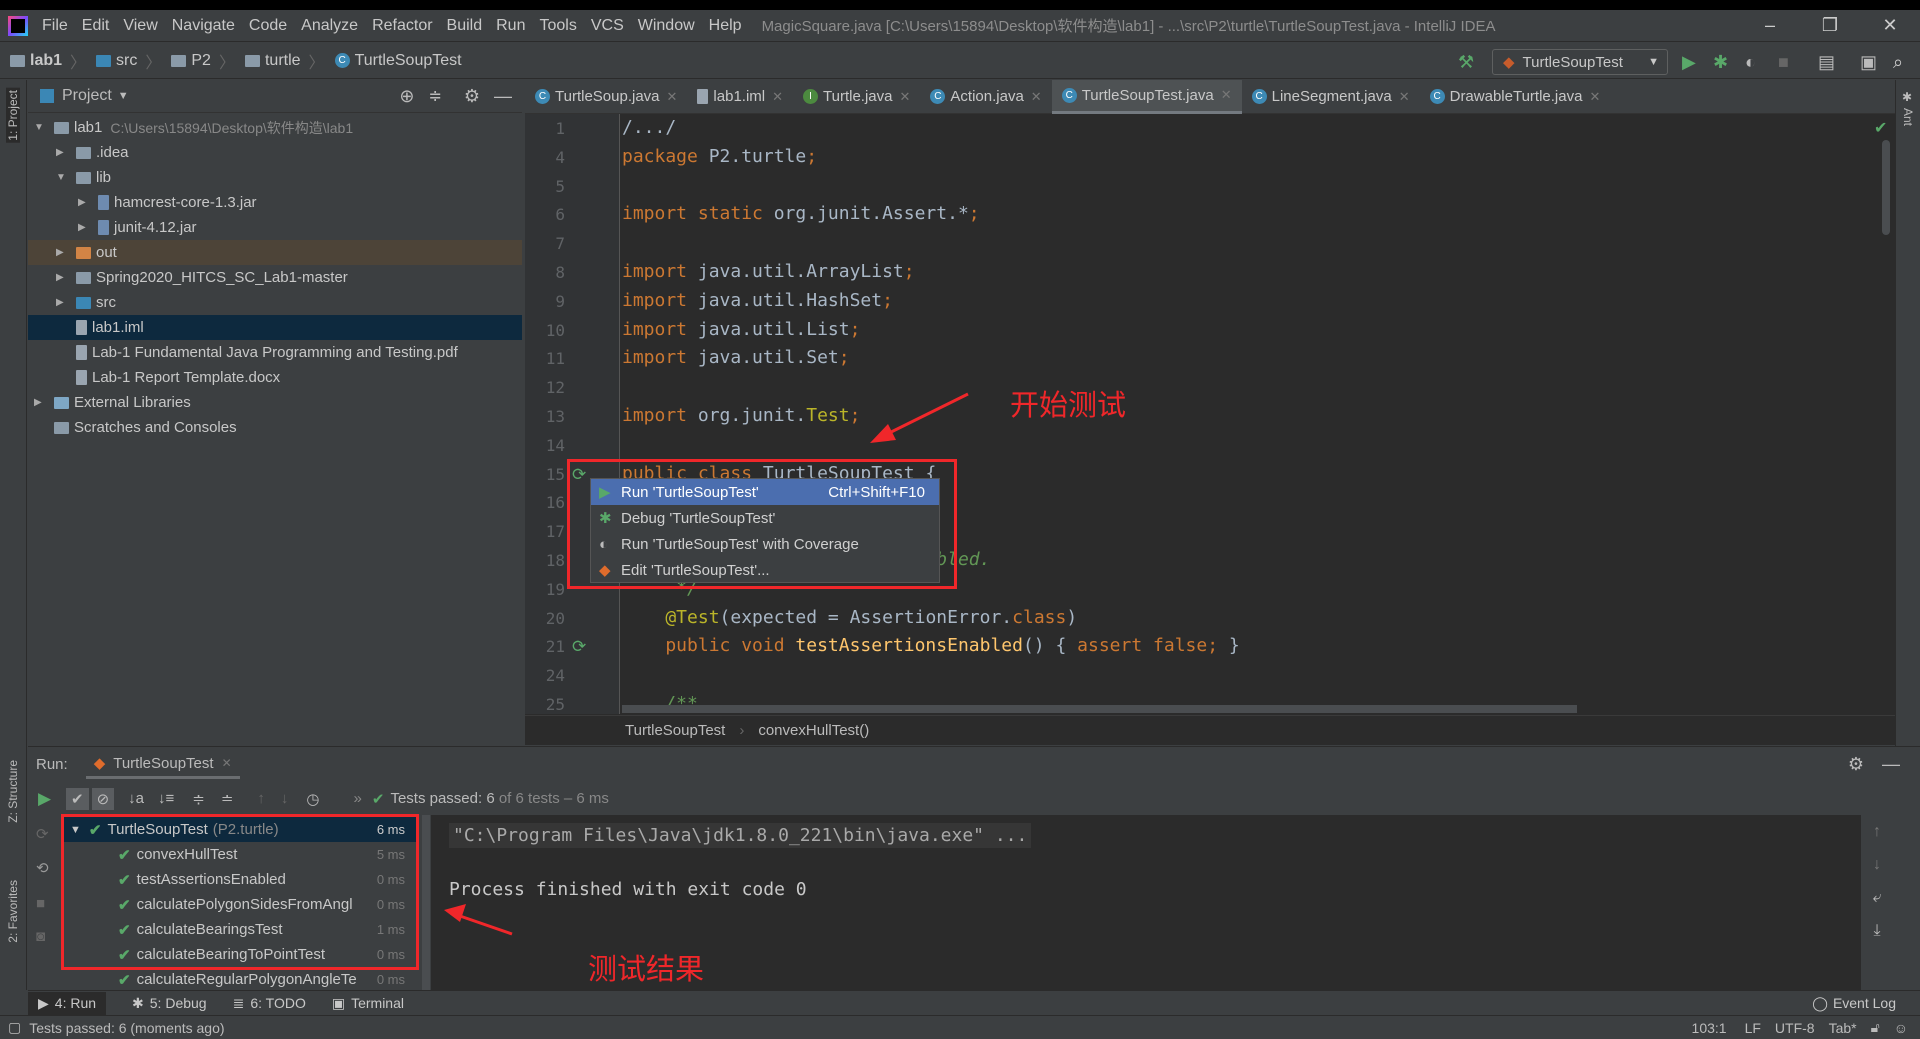 This screenshot has height=1039, width=1920. What do you see at coordinates (919, 417) in the screenshot?
I see `arrow-to-run-menu` at bounding box center [919, 417].